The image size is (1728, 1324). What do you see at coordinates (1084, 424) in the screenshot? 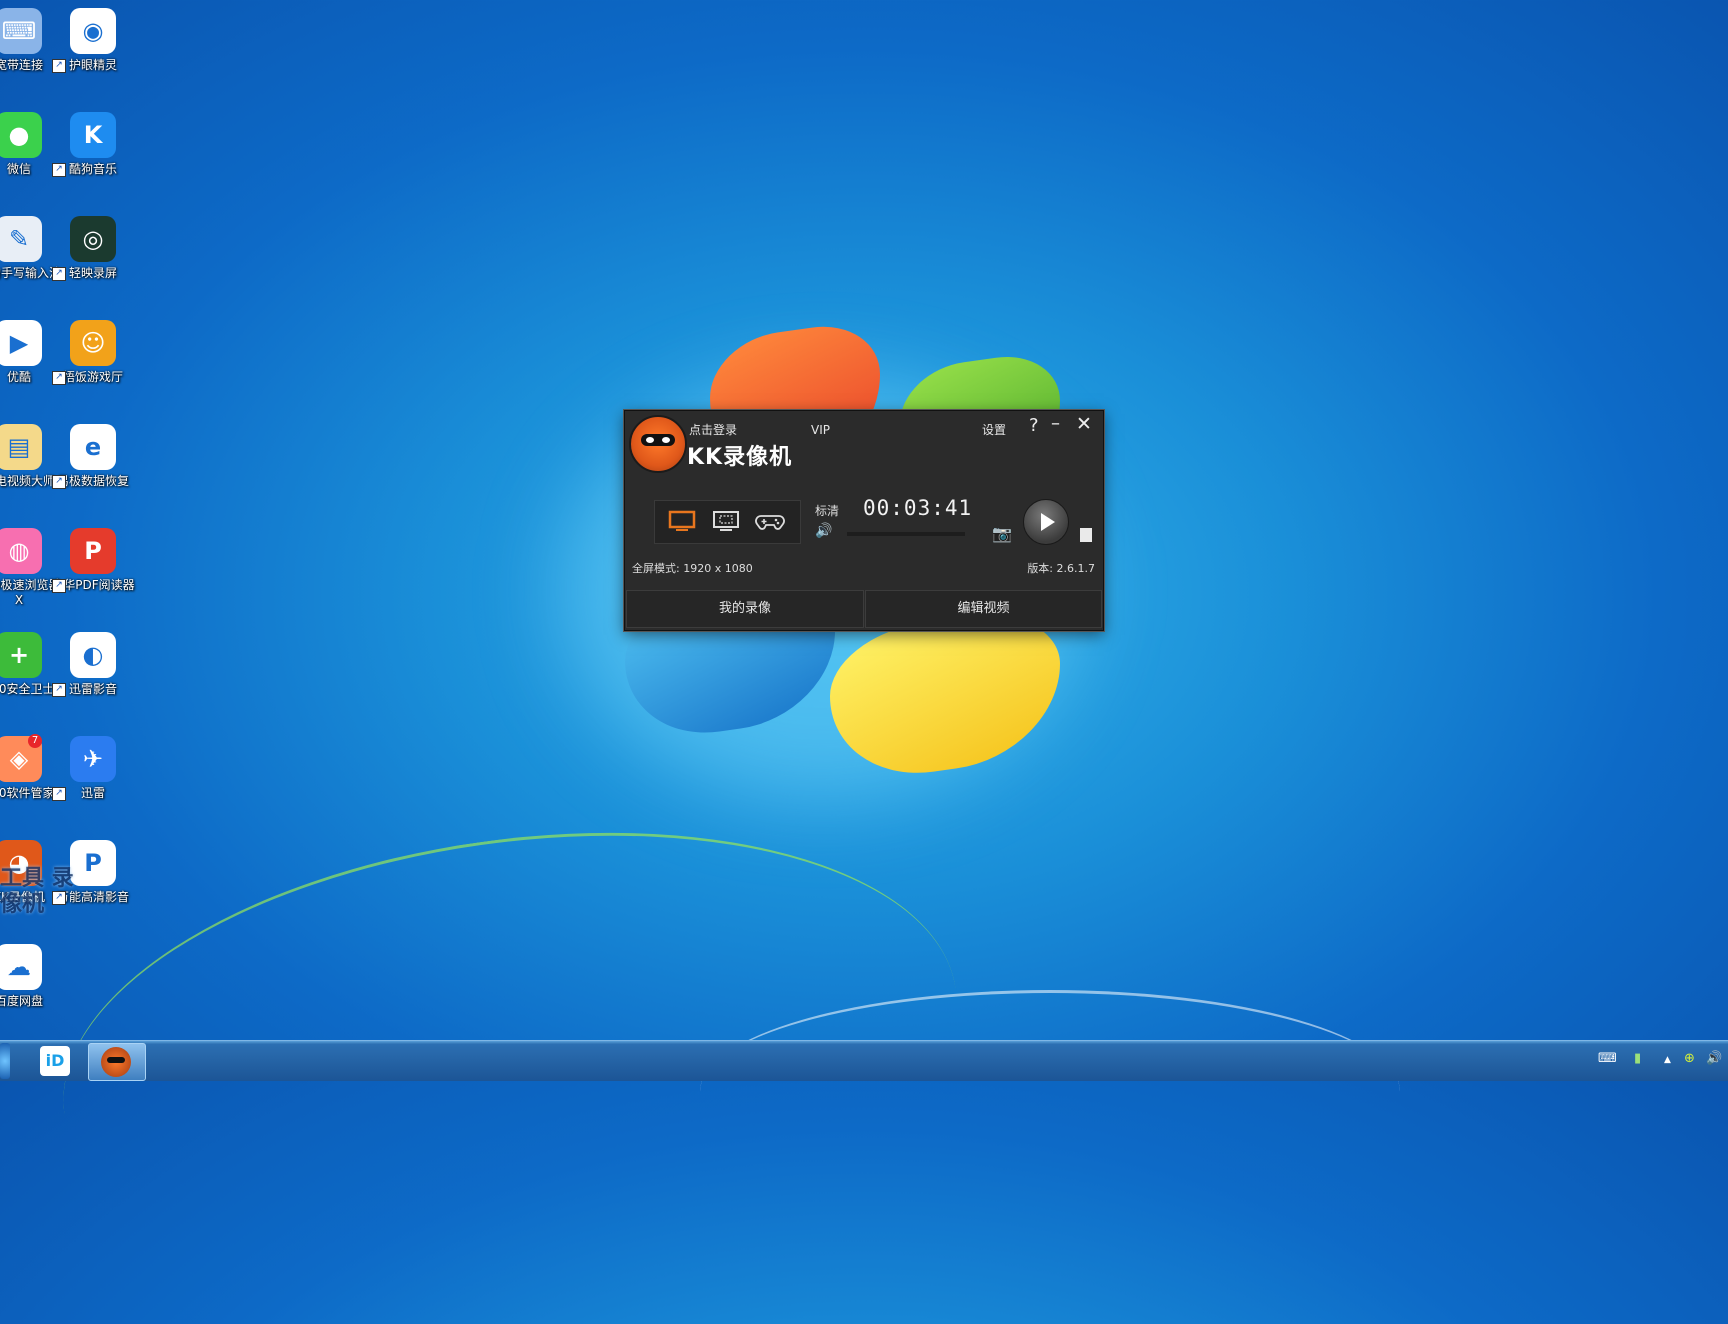
I see `close-button: ✕` at bounding box center [1084, 424].